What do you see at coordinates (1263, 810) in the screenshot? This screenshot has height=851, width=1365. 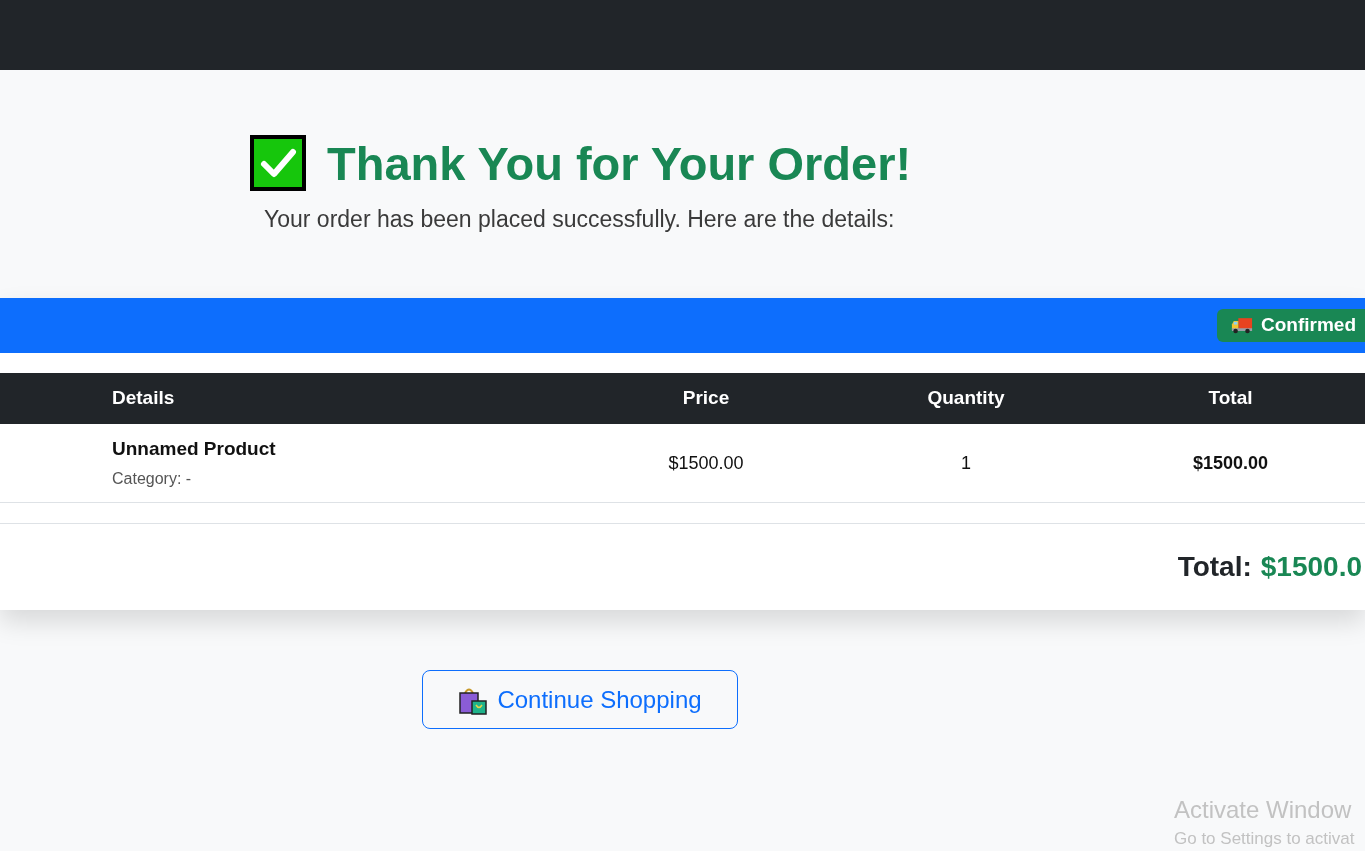 I see `activation-notice-title: Activate Window` at bounding box center [1263, 810].